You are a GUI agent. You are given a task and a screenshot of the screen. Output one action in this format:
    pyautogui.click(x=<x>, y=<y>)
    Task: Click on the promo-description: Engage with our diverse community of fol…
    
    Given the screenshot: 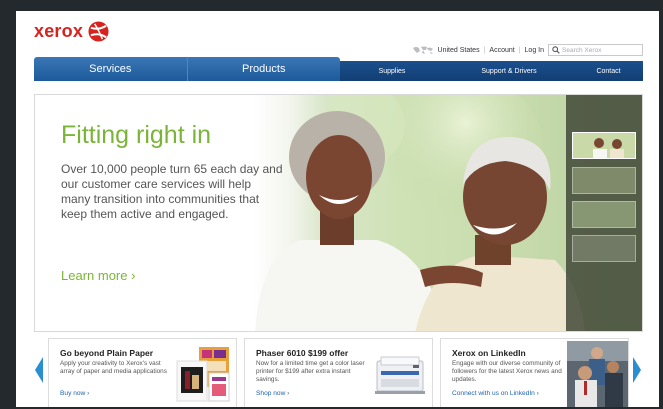 What is the action you would take?
    pyautogui.click(x=507, y=372)
    